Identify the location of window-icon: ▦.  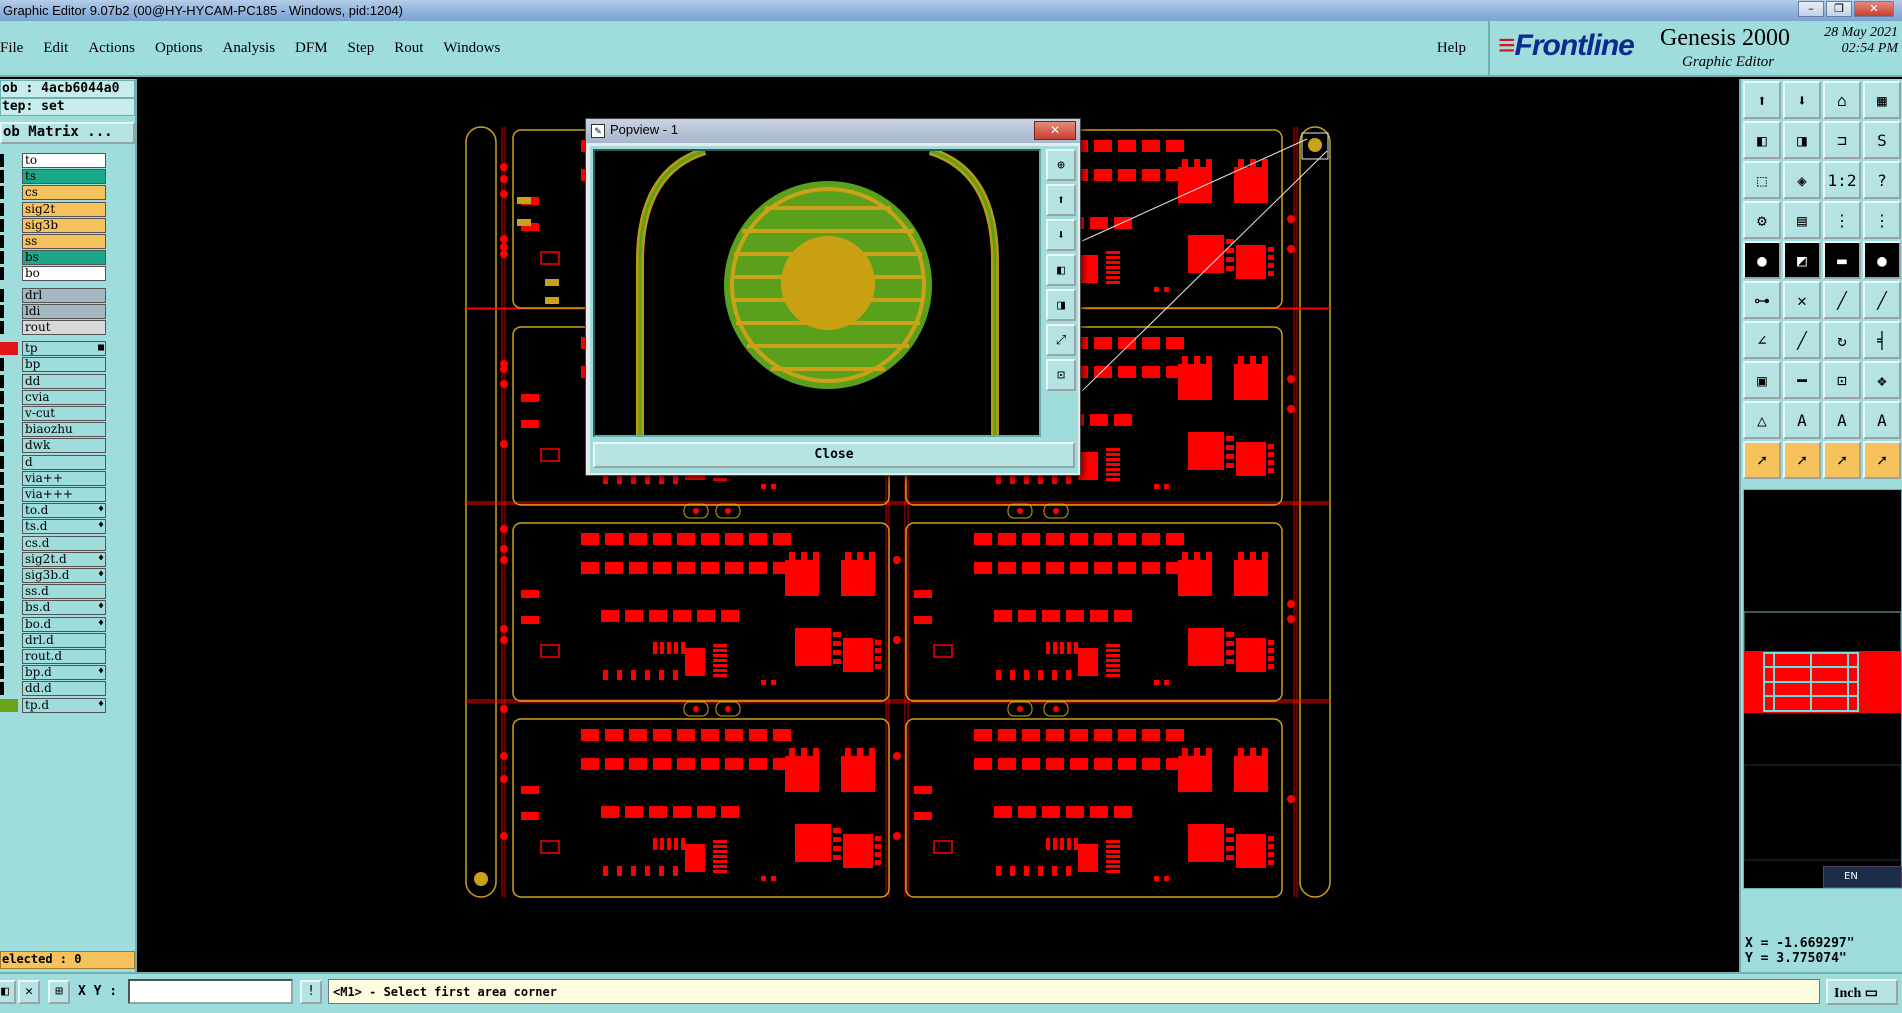
(1882, 100).